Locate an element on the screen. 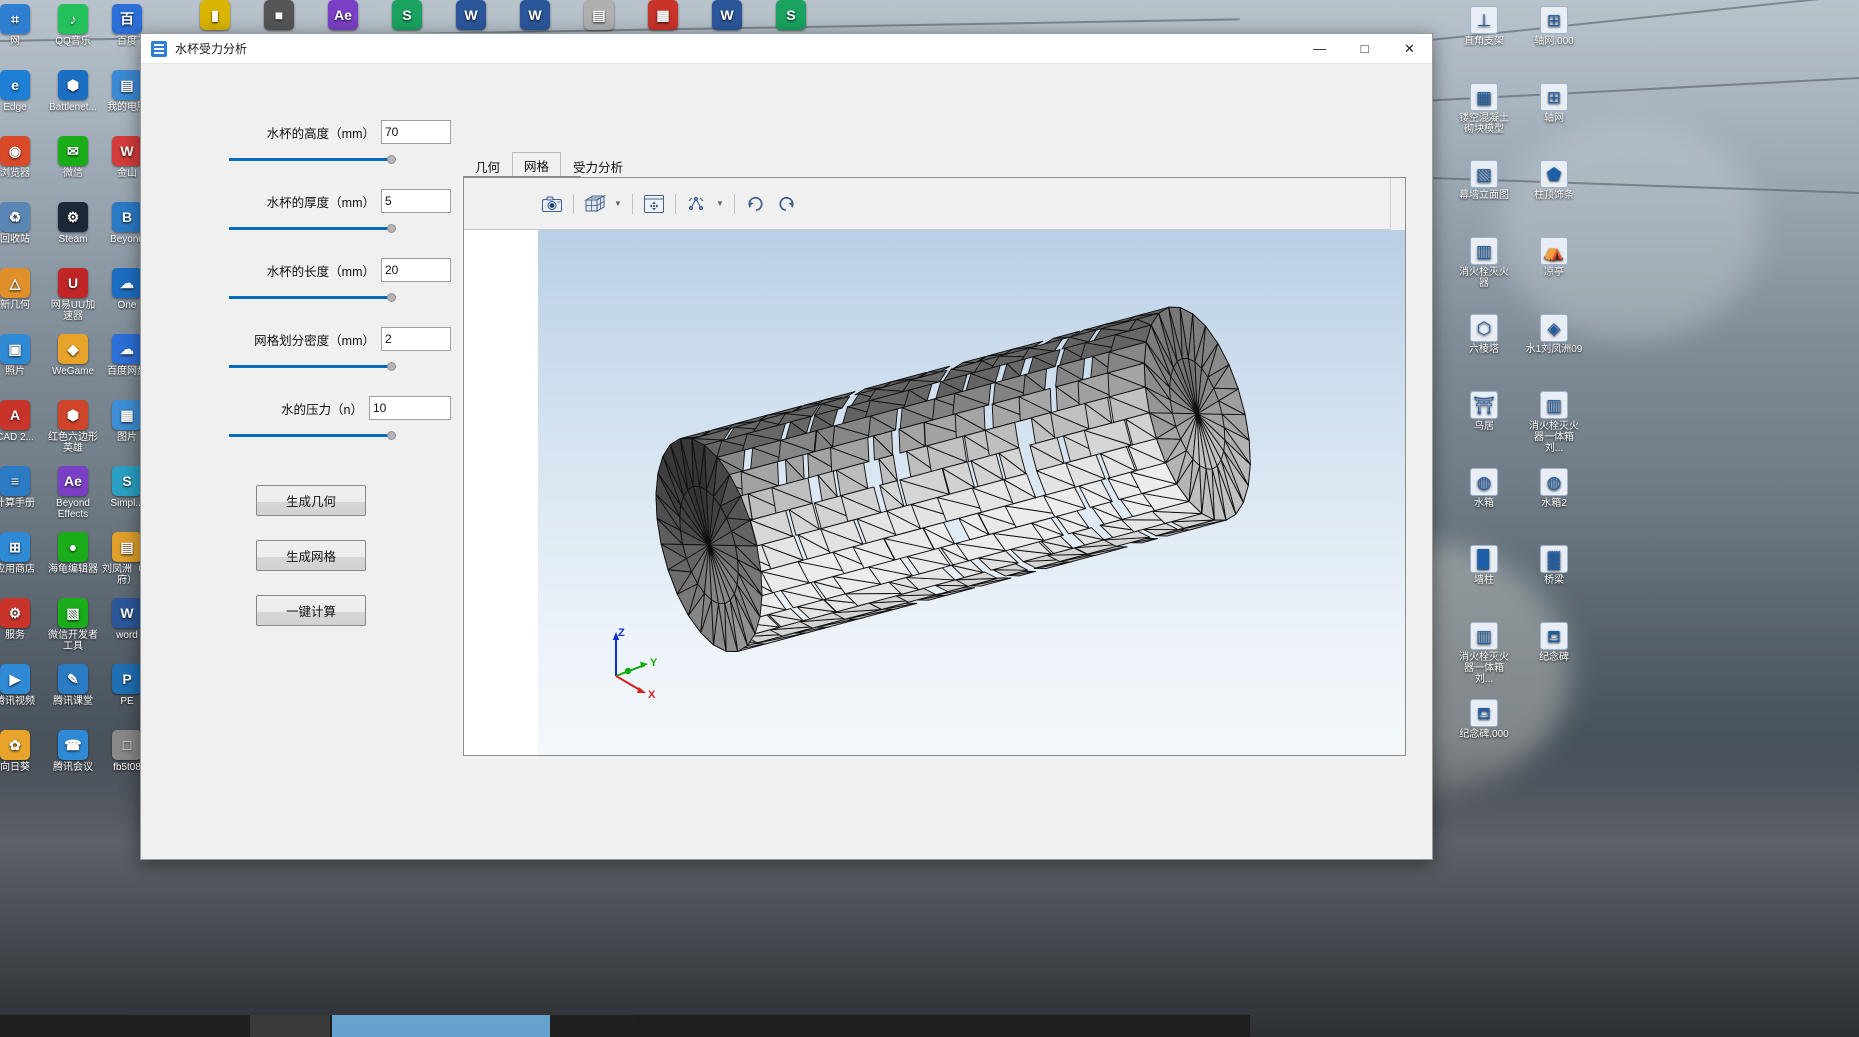 The height and width of the screenshot is (1037, 1859). desktop-cad-icon: ⊞ 轴网.000 is located at coordinates (1554, 26).